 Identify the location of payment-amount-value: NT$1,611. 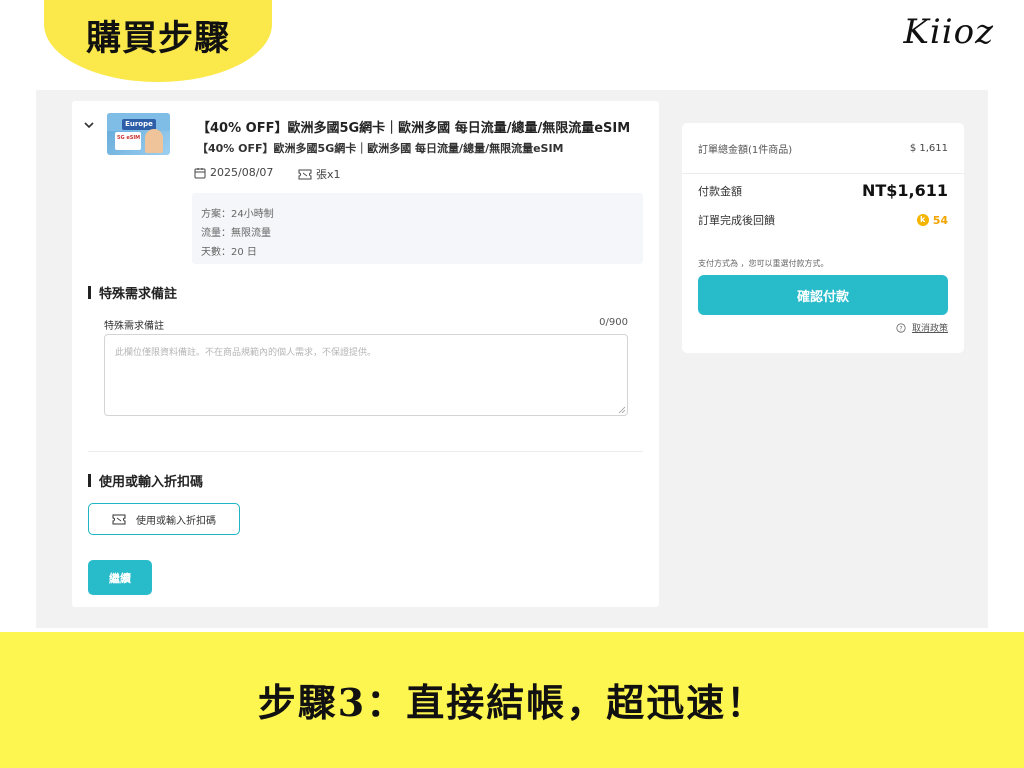
(904, 190).